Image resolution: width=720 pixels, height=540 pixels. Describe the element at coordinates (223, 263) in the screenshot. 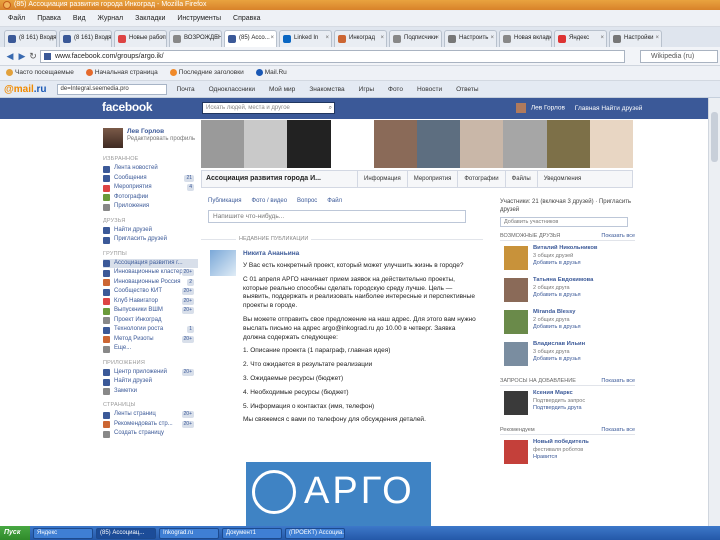

I see `post-author-avatar` at that location.